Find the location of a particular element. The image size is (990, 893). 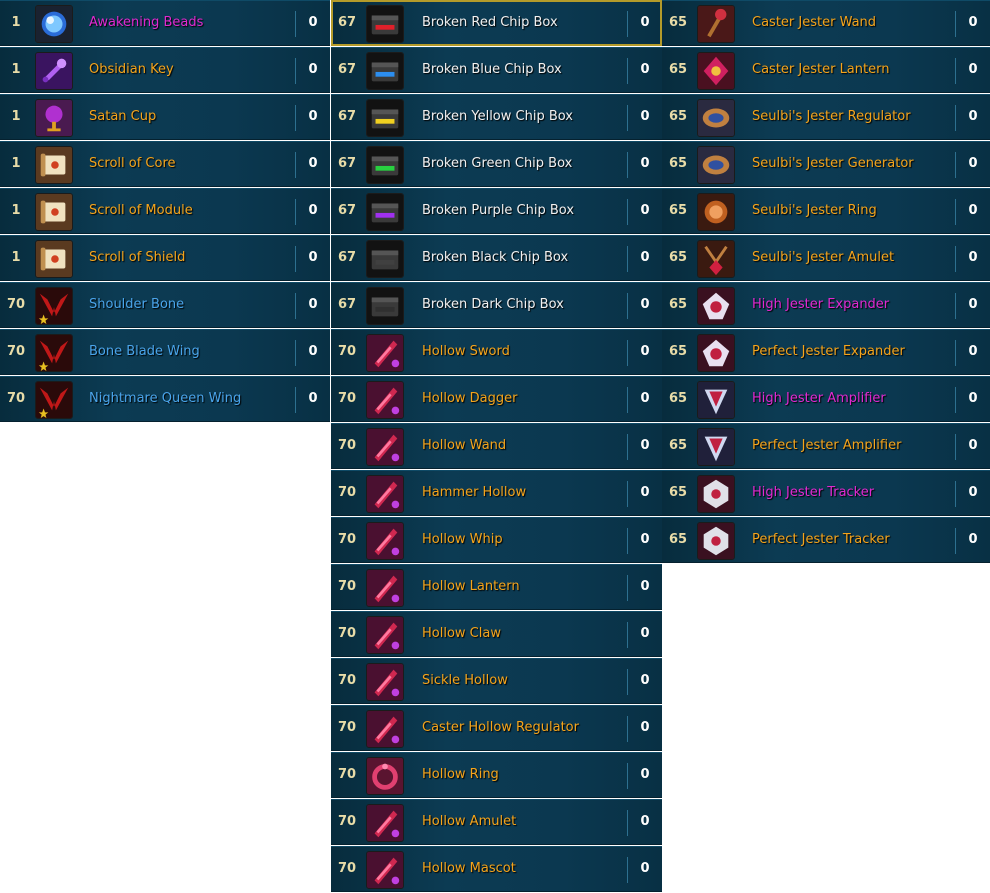

item-row: 70 Hollow Wand 0 is located at coordinates (496, 446).